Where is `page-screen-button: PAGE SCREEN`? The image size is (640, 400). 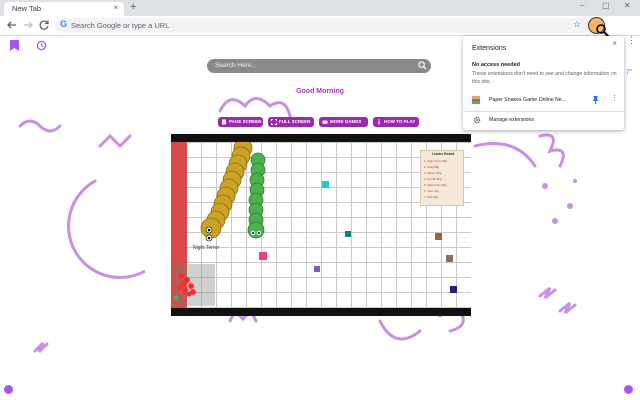 page-screen-button: PAGE SCREEN is located at coordinates (240, 122).